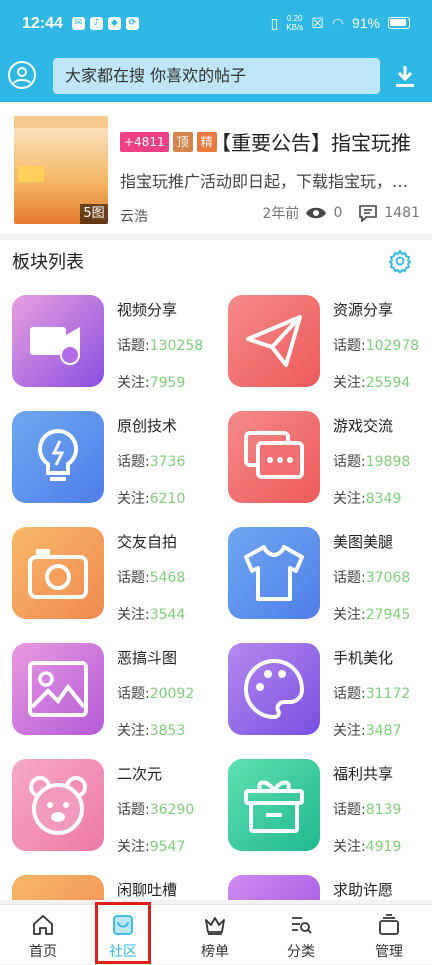  Describe the element at coordinates (295, 23) in the screenshot. I see `net-speed: 0.20 KB/s` at that location.